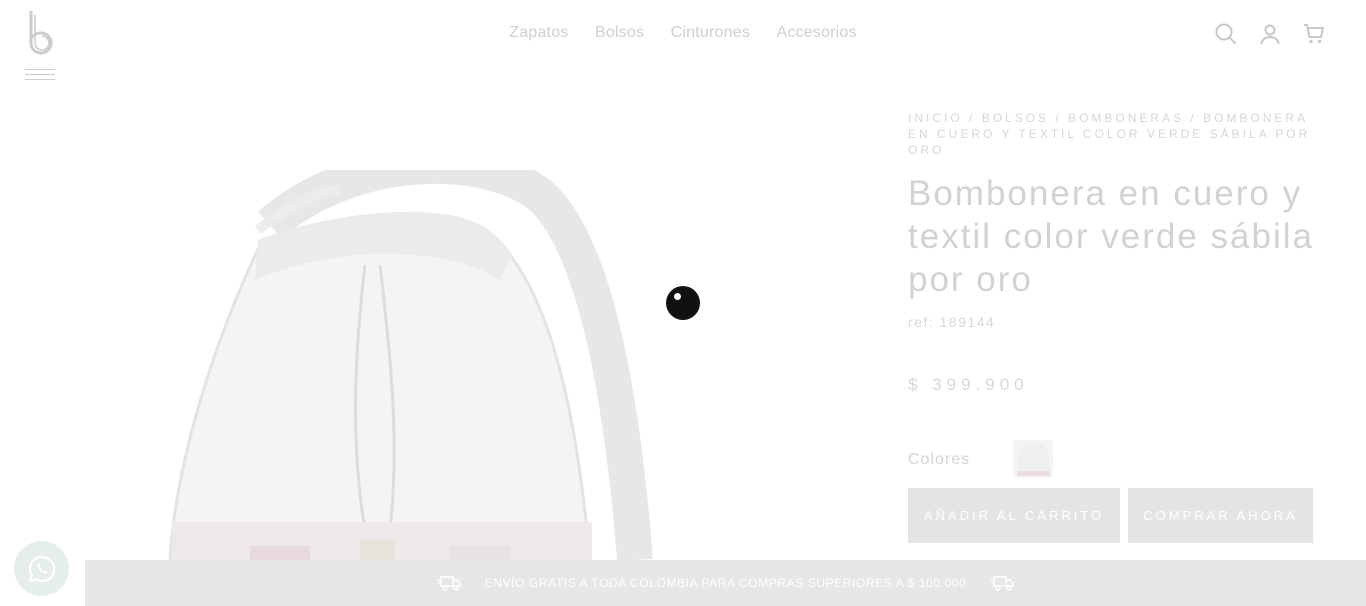 This screenshot has height=606, width=1366. Describe the element at coordinates (40, 76) in the screenshot. I see `menu-hamburger-button` at that location.